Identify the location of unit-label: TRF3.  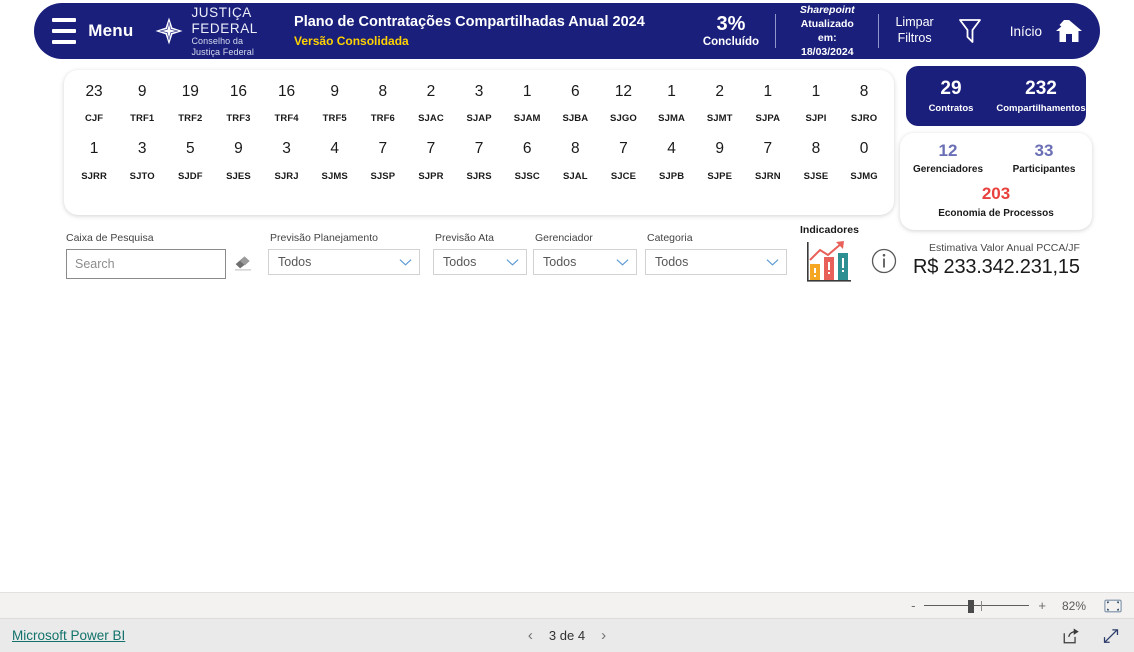
(238, 119).